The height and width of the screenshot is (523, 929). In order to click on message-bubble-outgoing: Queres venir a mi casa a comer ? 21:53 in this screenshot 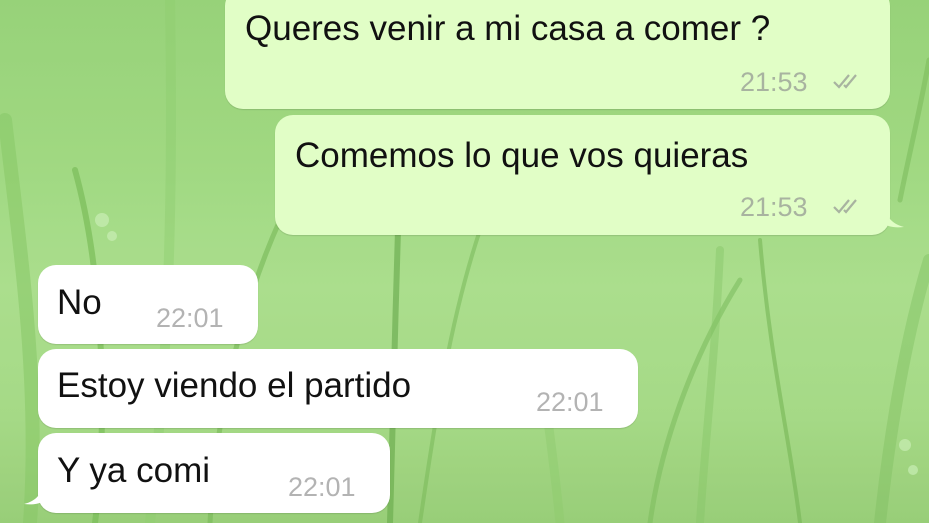, I will do `click(557, 54)`.